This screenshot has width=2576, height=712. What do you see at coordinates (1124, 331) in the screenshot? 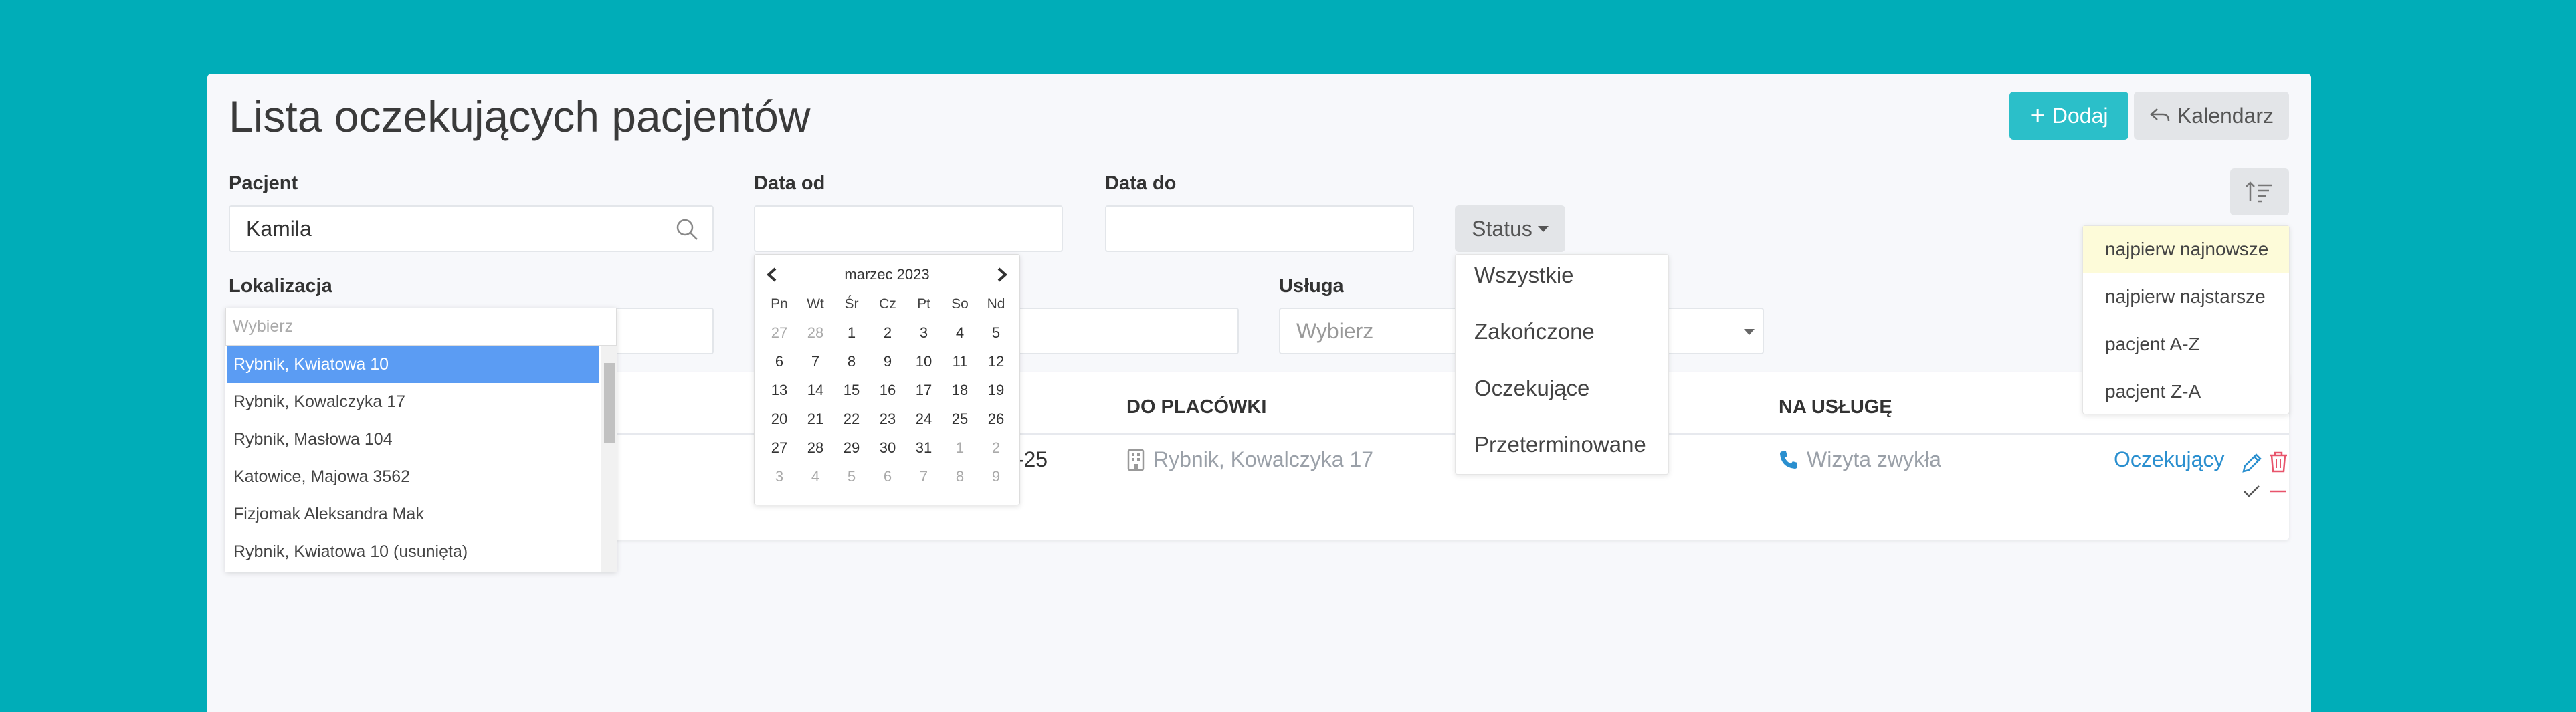
I see `hidden-filter-input` at bounding box center [1124, 331].